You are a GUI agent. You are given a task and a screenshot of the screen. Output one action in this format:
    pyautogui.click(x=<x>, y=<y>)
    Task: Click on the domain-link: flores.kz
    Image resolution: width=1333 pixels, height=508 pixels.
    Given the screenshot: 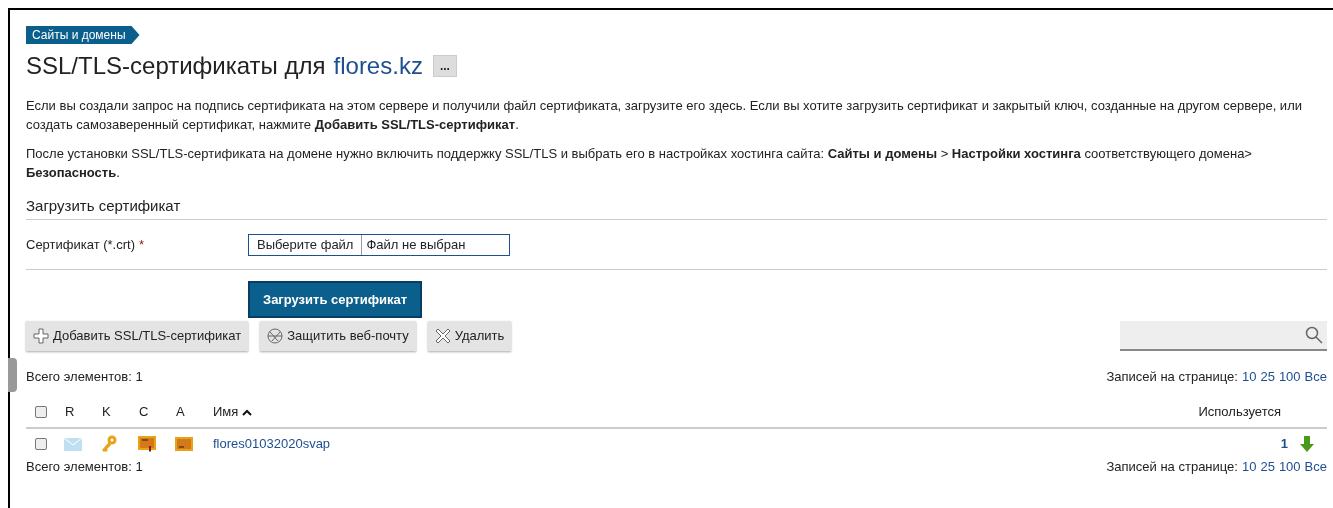 What is the action you would take?
    pyautogui.click(x=378, y=66)
    